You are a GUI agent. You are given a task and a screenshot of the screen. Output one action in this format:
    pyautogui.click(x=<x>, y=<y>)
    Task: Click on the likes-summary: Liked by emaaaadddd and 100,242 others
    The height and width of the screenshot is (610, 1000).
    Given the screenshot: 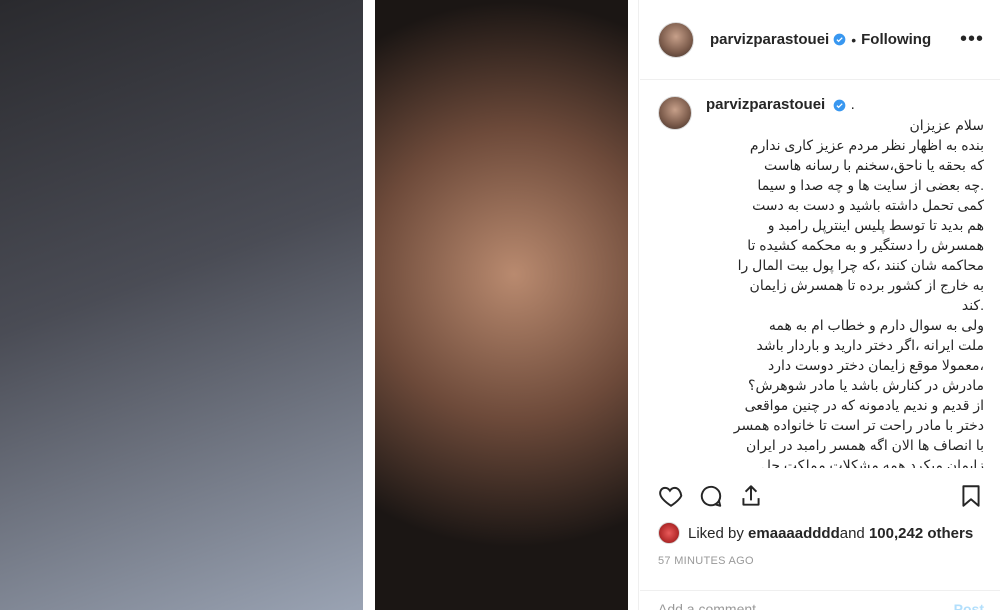 What is the action you would take?
    pyautogui.click(x=821, y=533)
    